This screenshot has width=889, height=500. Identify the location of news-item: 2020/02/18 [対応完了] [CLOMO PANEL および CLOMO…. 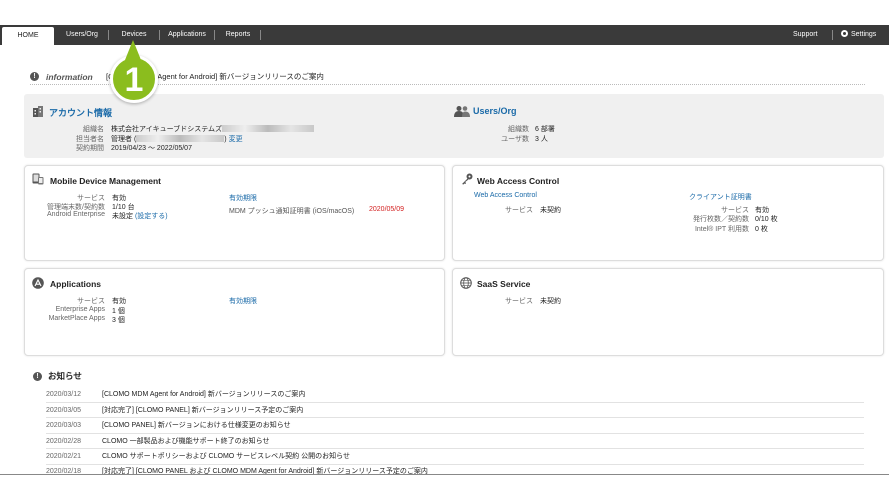
(455, 470).